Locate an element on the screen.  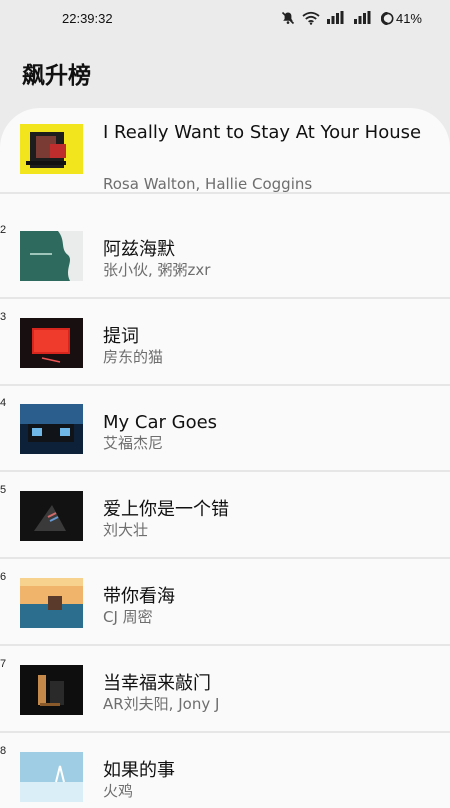
song-rank: 8 is located at coordinates (3, 751).